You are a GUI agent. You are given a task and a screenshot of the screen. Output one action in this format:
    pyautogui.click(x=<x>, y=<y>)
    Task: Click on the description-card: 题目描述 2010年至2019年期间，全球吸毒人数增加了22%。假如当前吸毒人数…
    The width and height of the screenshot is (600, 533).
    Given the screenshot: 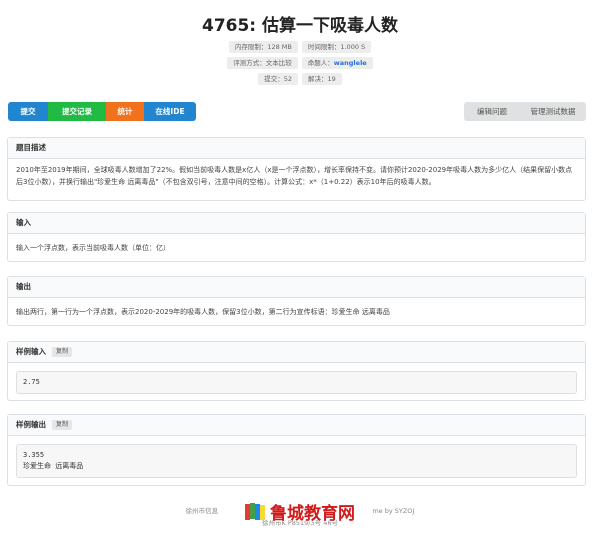 What is the action you would take?
    pyautogui.click(x=296, y=169)
    